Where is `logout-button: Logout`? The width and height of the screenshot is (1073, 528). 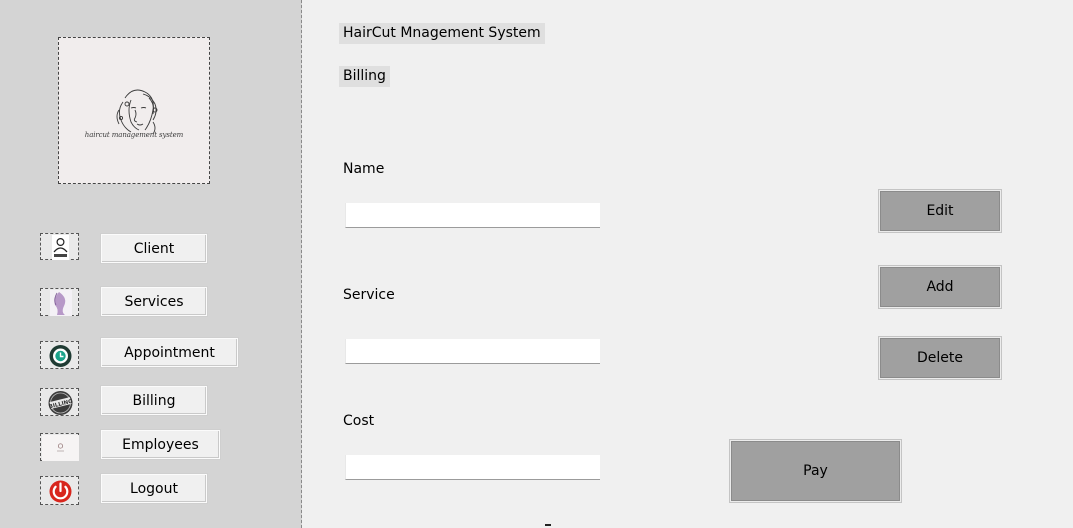 logout-button: Logout is located at coordinates (154, 488).